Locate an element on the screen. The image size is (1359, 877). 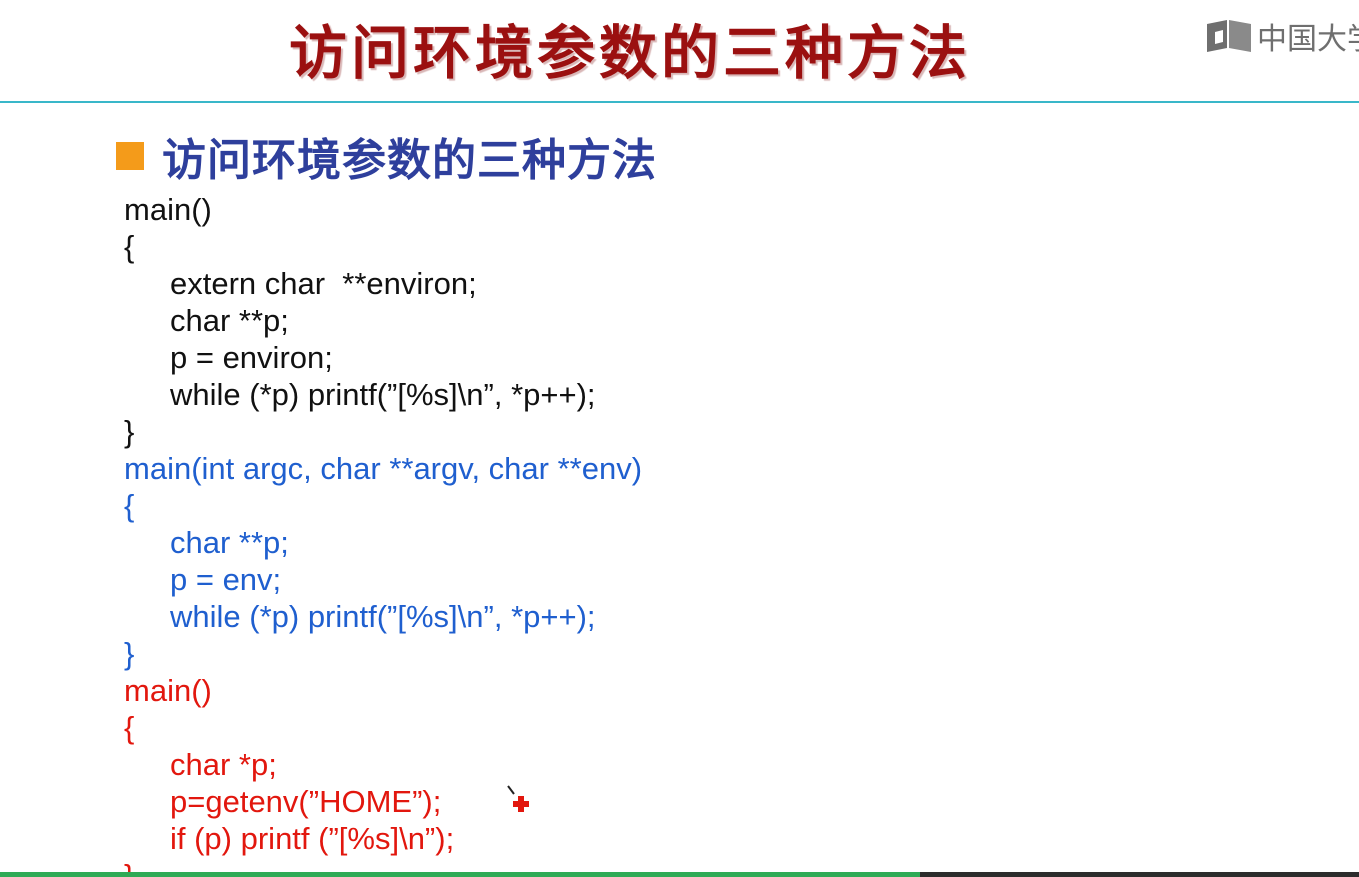
pen-cursor-icon is located at coordinates (518, 798).